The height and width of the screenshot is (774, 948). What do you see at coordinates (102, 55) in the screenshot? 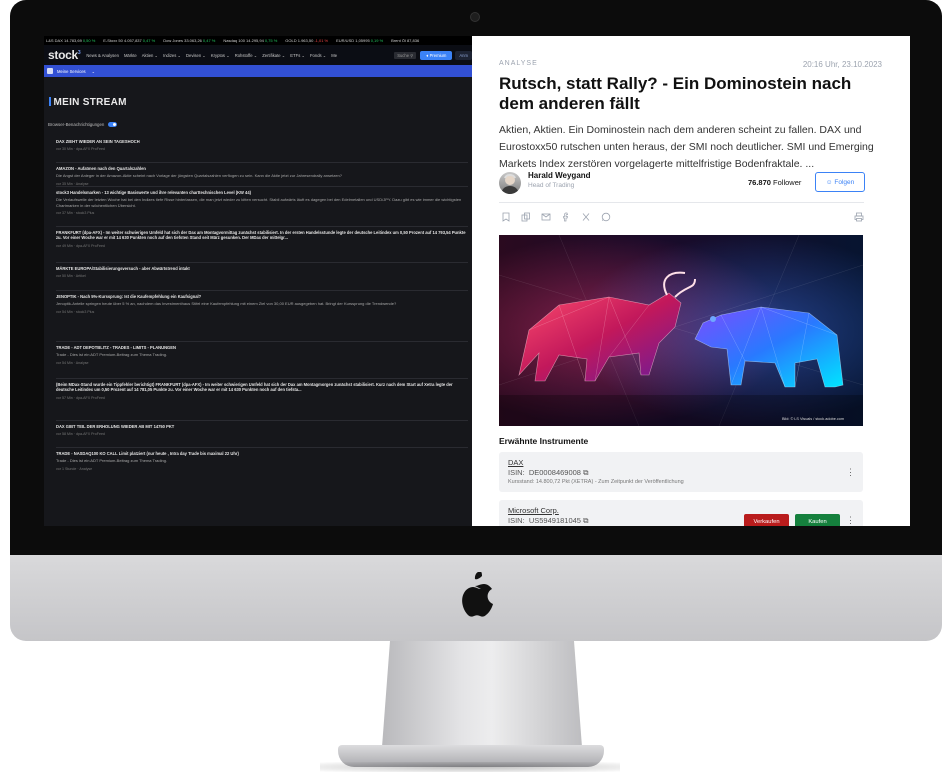
I see `nav-item: News & Analysen` at bounding box center [102, 55].